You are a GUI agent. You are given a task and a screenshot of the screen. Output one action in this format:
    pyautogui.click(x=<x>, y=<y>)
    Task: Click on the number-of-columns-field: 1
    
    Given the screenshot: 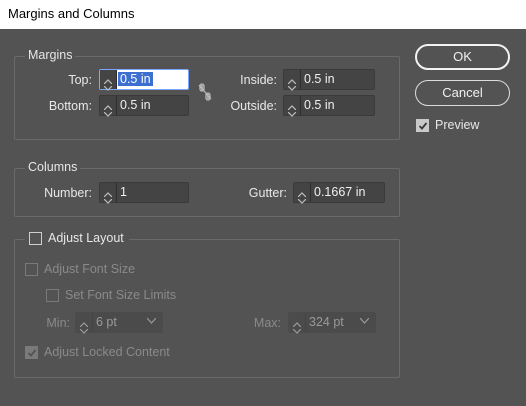 What is the action you would take?
    pyautogui.click(x=144, y=193)
    